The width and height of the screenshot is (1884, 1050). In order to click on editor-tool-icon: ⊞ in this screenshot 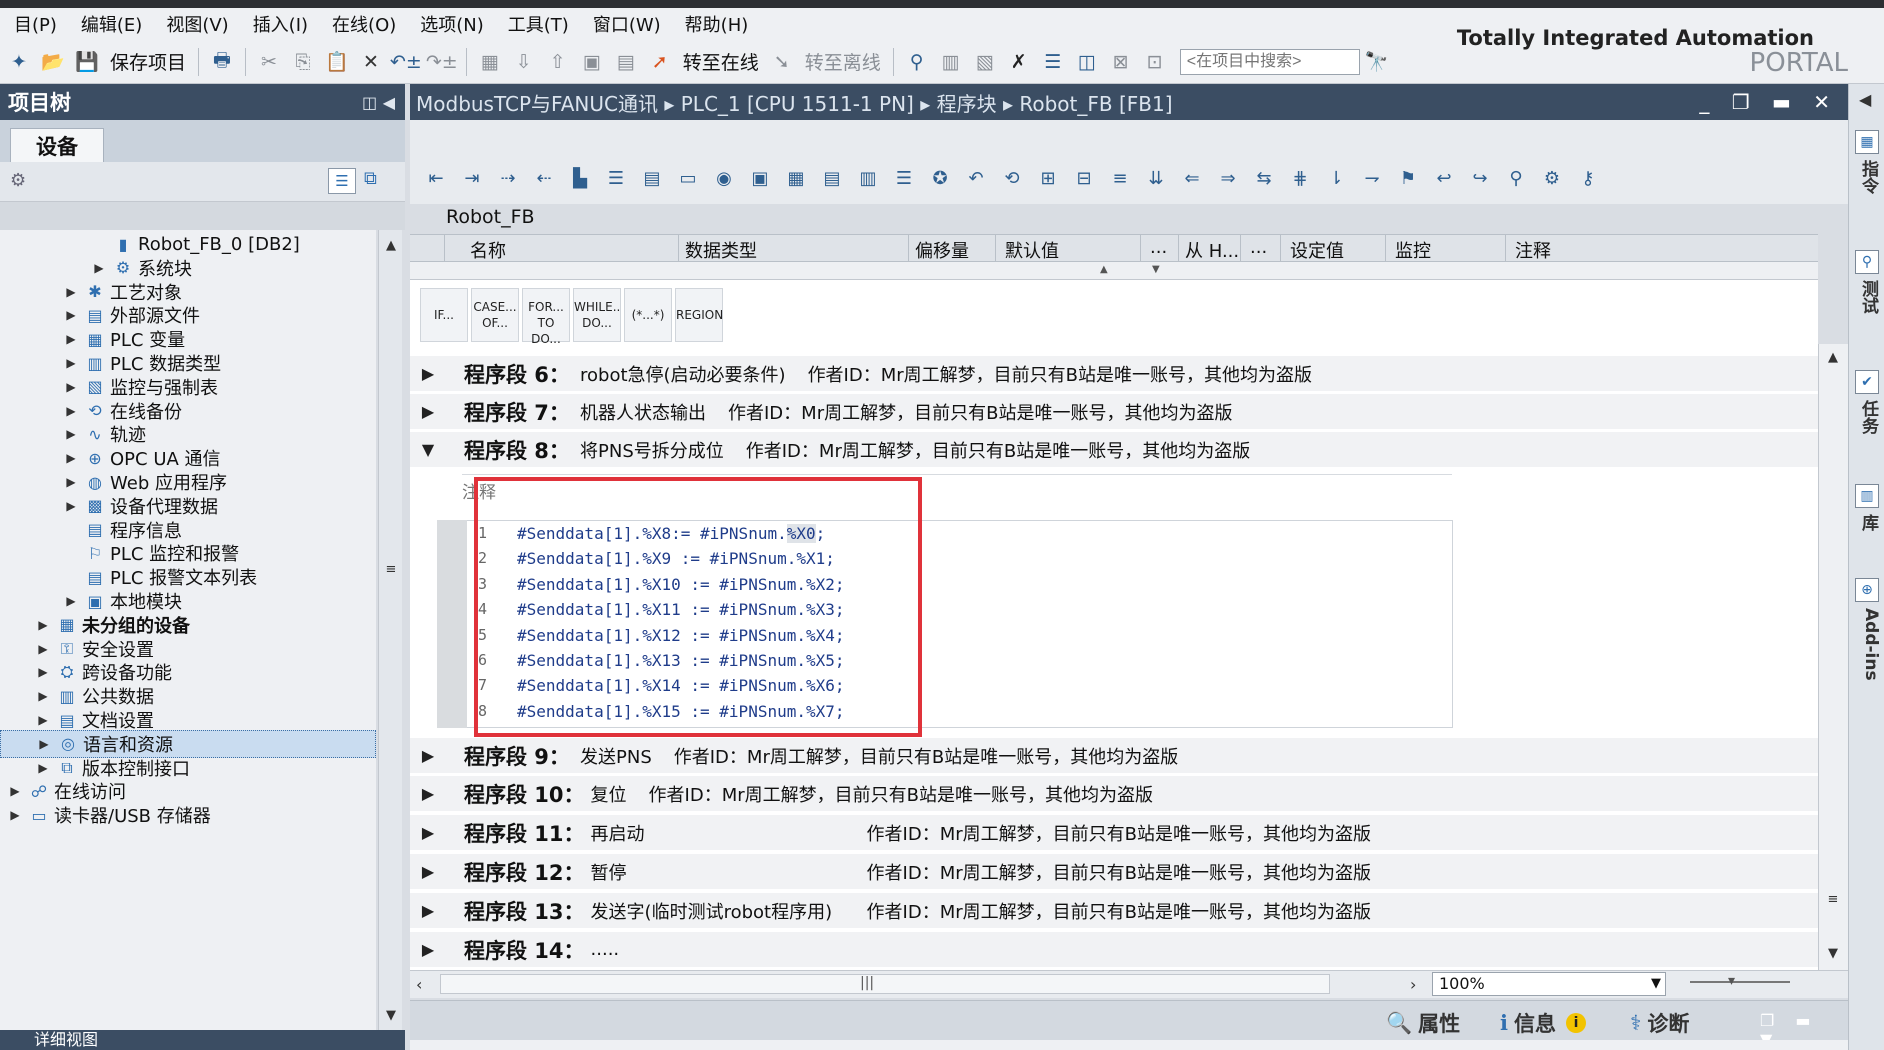, I will do `click(1048, 178)`.